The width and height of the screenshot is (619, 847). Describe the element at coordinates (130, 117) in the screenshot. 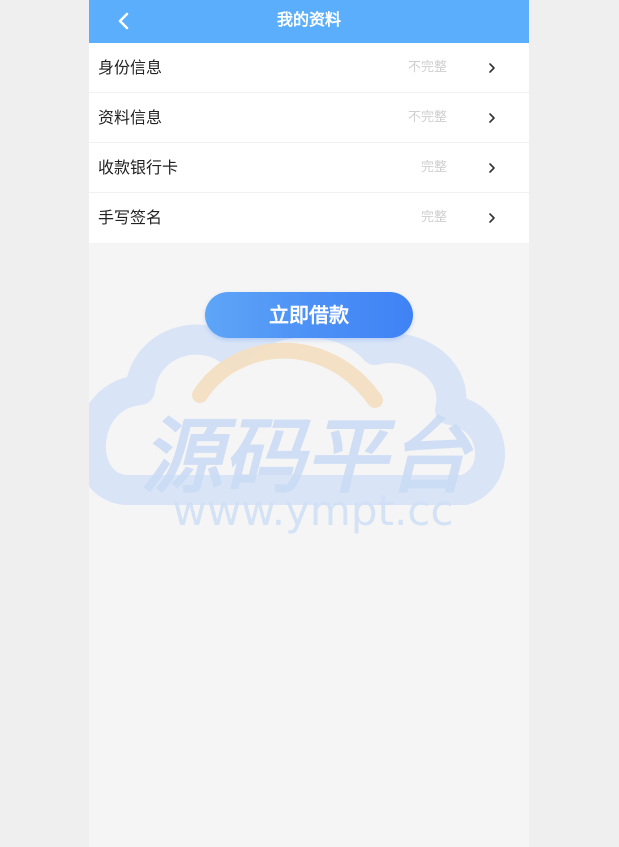

I see `profile-item-label: 资料信息` at that location.